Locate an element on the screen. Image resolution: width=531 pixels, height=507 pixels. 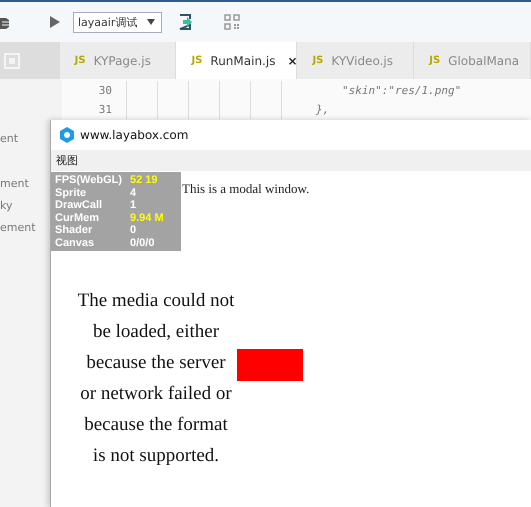
code-text: "skin":"res/1.png" is located at coordinates (402, 90).